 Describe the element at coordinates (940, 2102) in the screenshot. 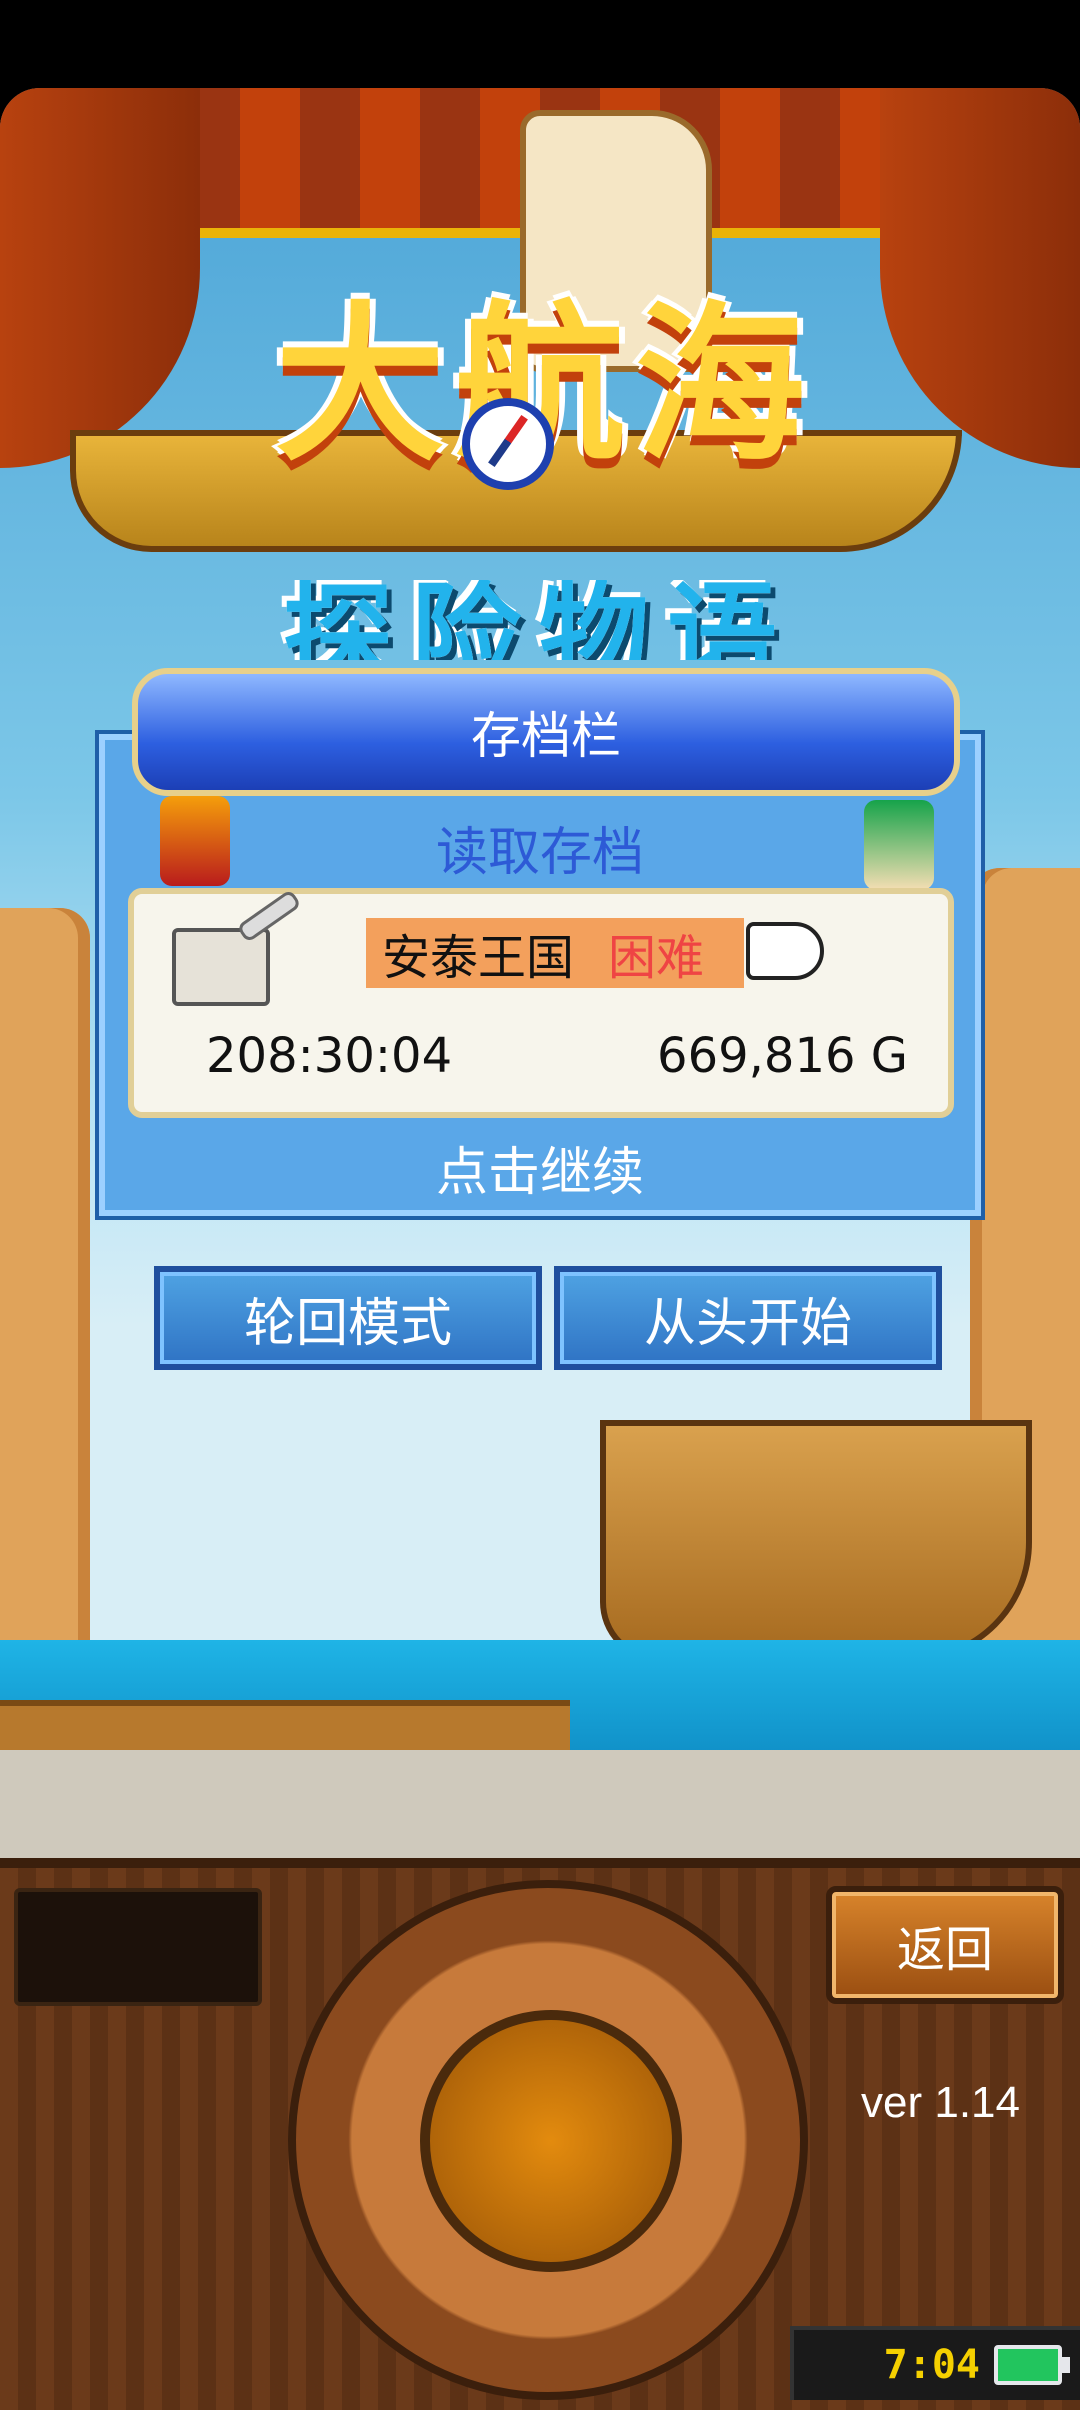

I see `version-label: ver 1.14` at that location.